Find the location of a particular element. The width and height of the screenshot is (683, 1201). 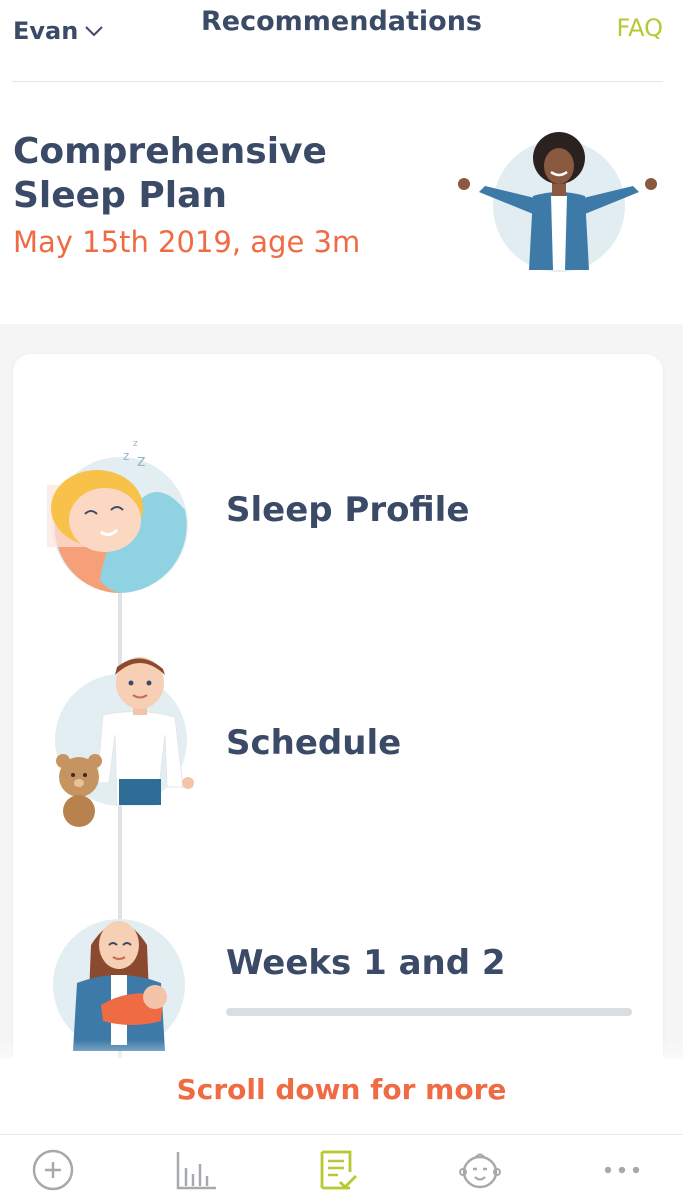

nav-more-button is located at coordinates (622, 1170).